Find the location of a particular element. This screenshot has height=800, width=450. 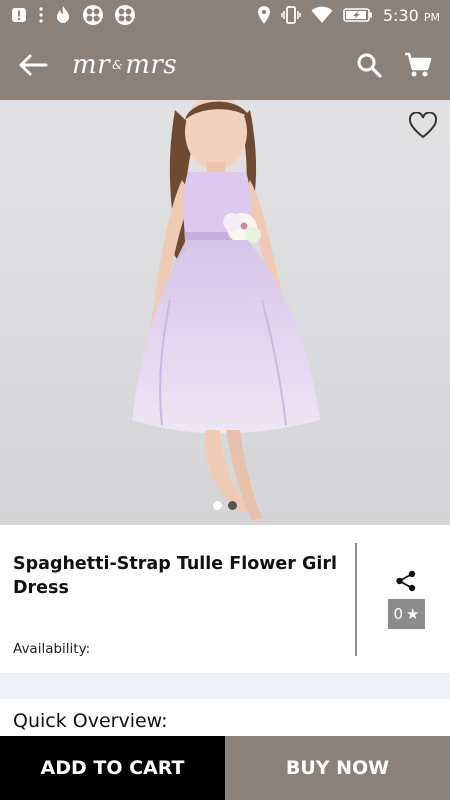

status-left-icons is located at coordinates (73, 15).